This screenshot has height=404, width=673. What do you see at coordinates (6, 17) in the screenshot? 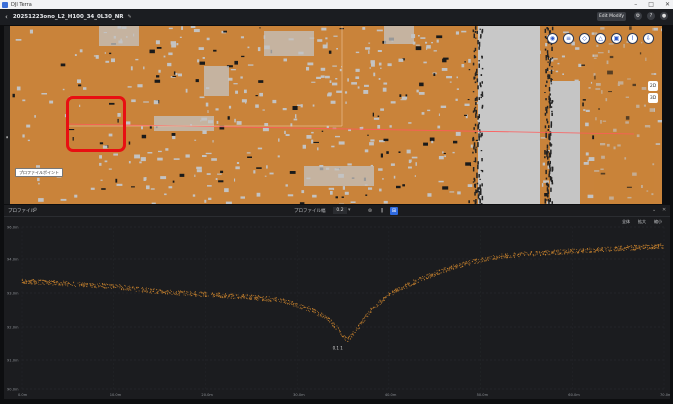
I see `back-arrow-icon: ‹` at bounding box center [6, 17].